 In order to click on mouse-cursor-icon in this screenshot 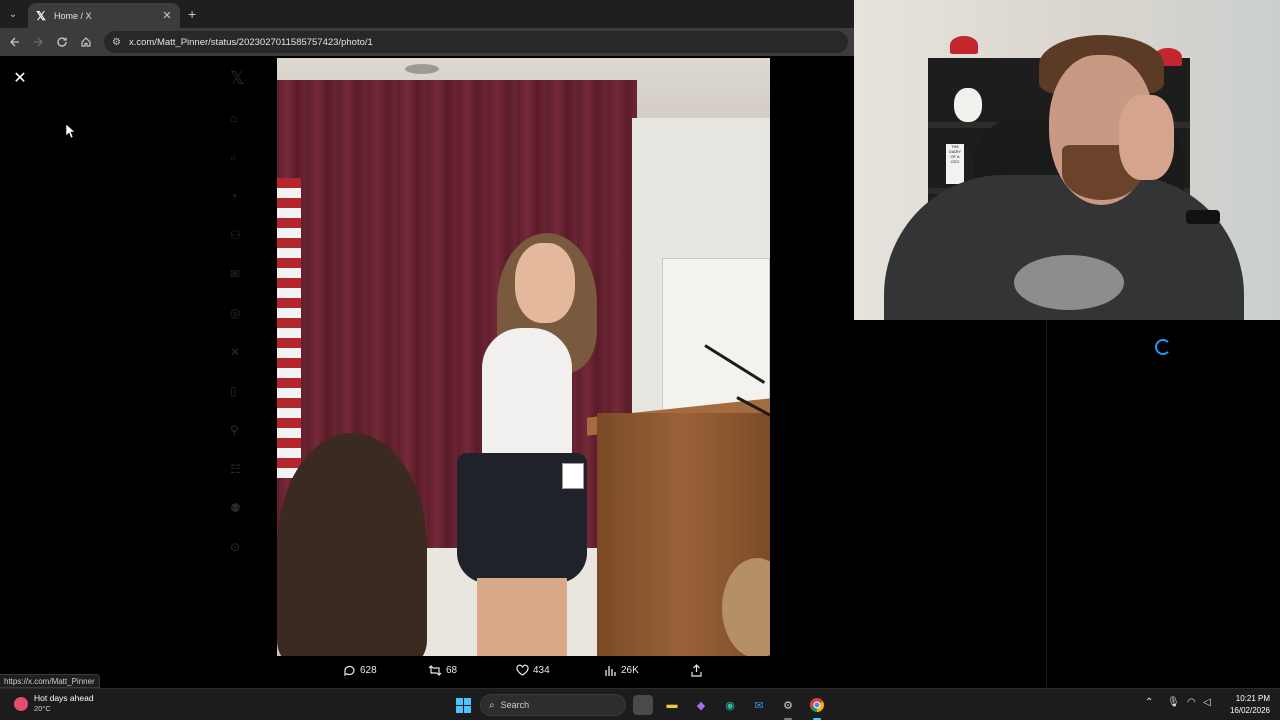, I will do `click(70, 131)`.